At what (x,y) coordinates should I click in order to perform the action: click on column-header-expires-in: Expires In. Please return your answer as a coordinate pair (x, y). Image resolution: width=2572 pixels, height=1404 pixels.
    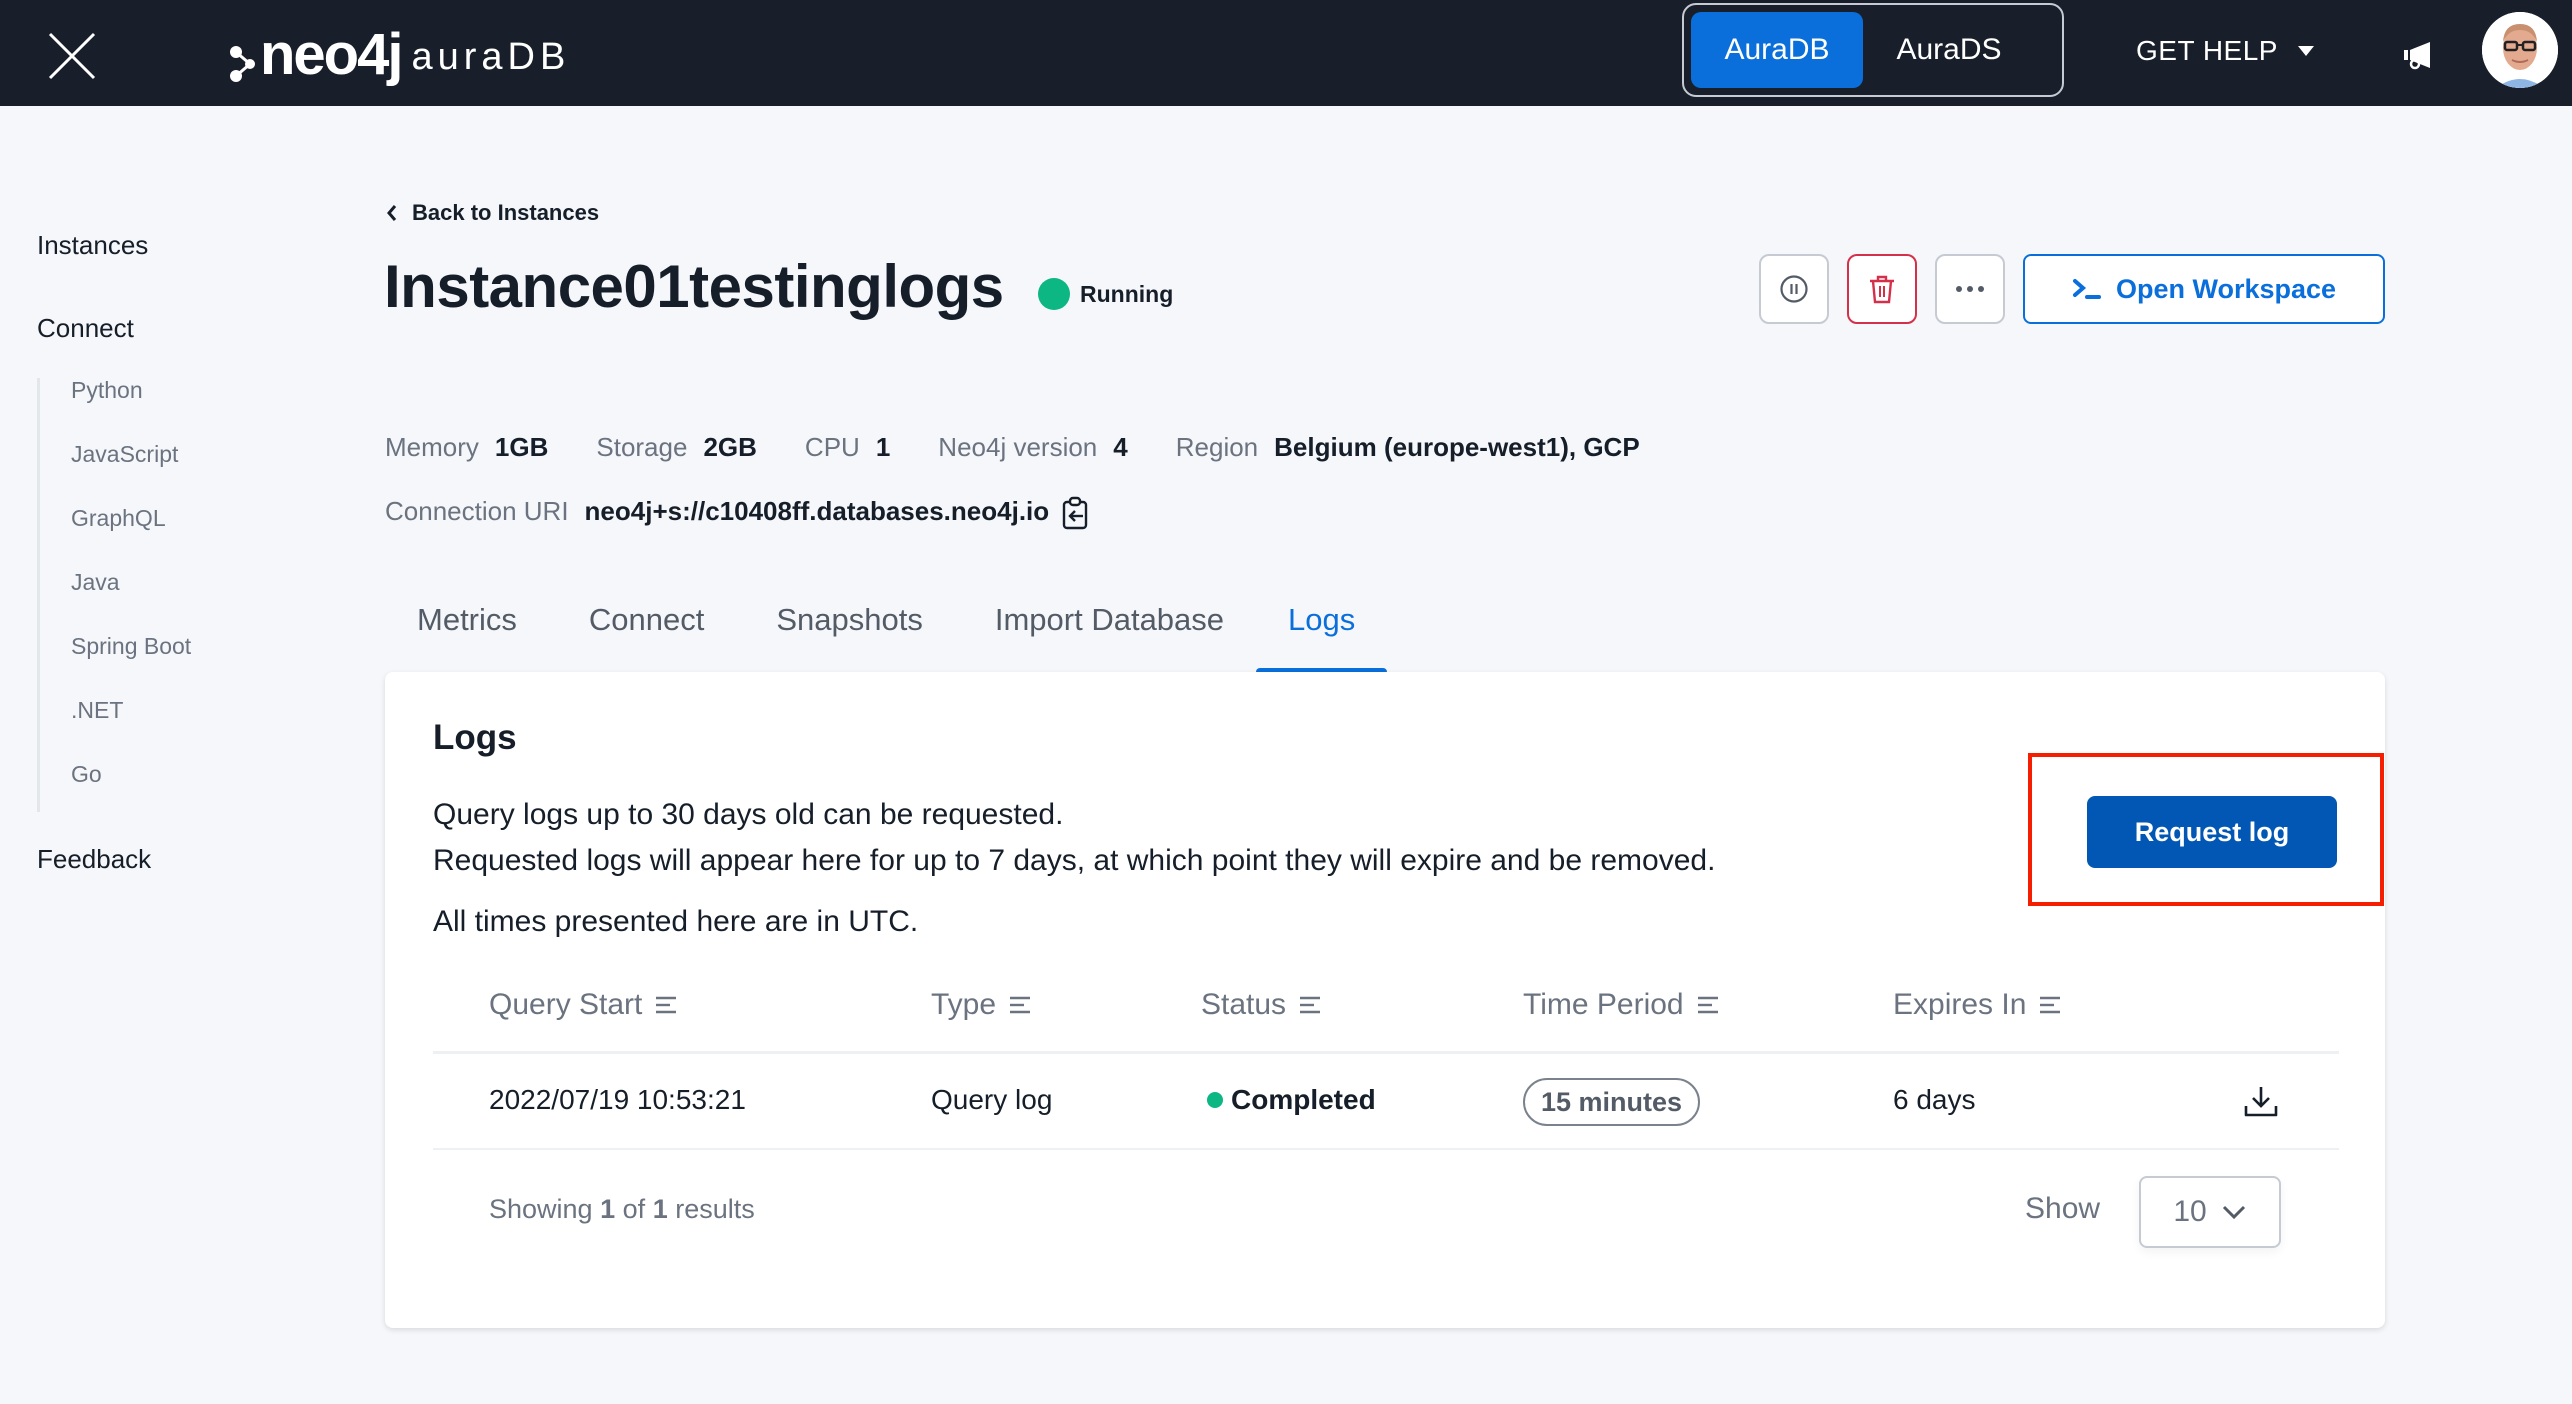
    Looking at the image, I should click on (1977, 1005).